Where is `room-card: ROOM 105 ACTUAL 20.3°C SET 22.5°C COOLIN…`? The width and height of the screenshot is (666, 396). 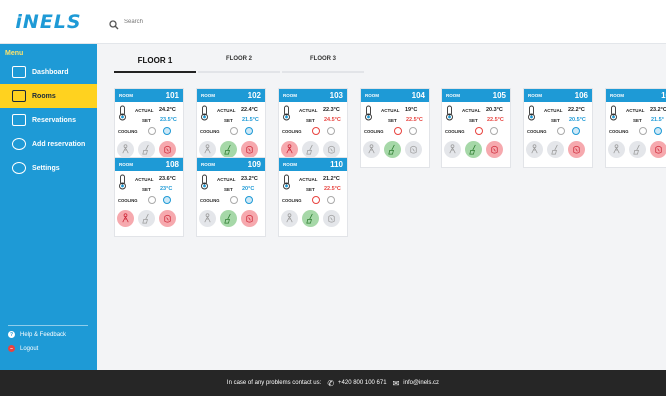 room-card: ROOM 105 ACTUAL 20.3°C SET 22.5°C COOLIN… is located at coordinates (476, 128).